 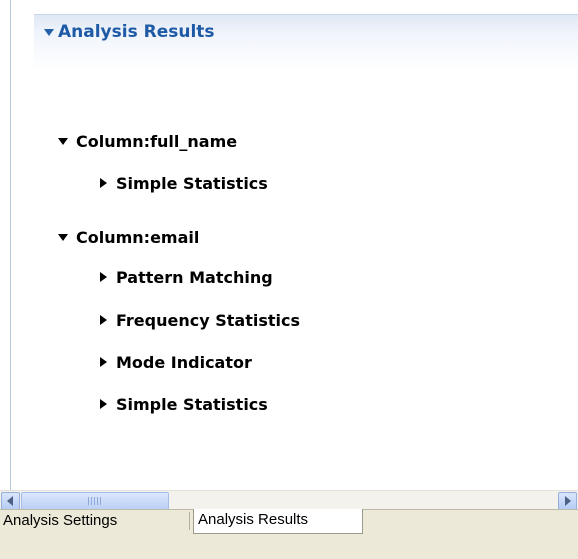 I want to click on scrollbar-thumb, so click(x=95, y=501).